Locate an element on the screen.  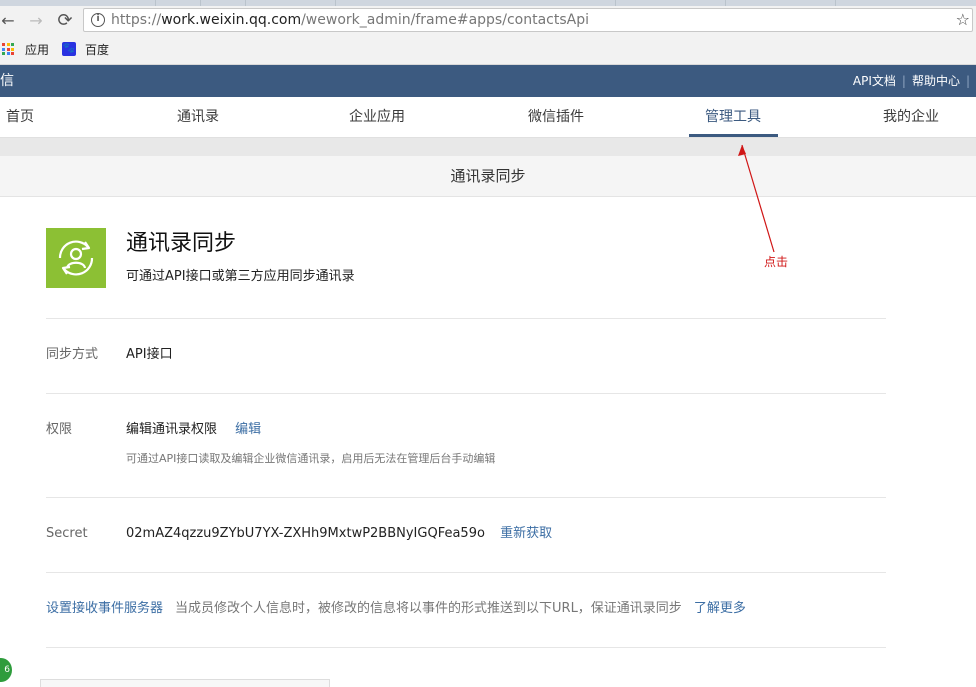
bottom-panel-tab is located at coordinates (185, 683).